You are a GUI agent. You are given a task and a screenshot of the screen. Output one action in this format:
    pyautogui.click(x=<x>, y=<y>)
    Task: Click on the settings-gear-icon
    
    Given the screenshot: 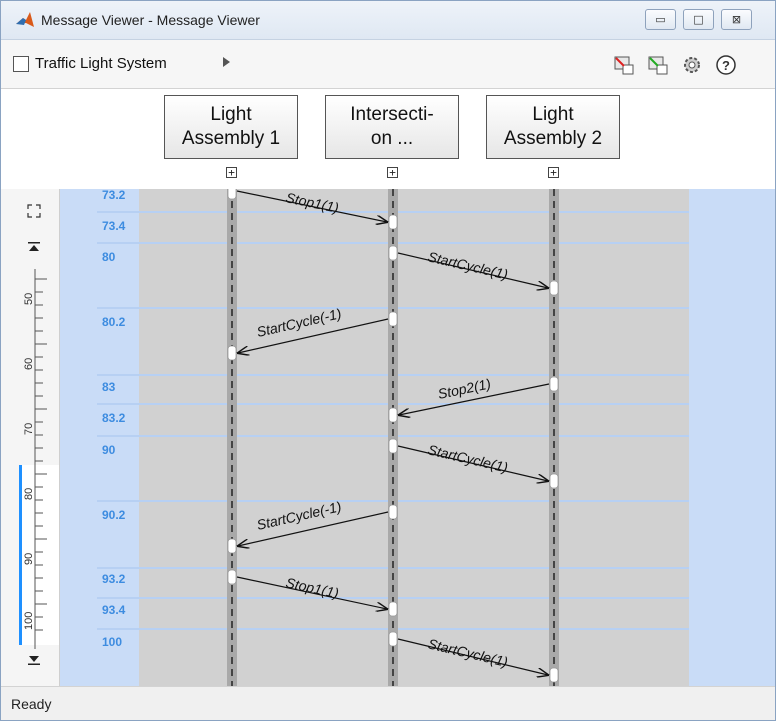 What is the action you would take?
    pyautogui.click(x=692, y=65)
    